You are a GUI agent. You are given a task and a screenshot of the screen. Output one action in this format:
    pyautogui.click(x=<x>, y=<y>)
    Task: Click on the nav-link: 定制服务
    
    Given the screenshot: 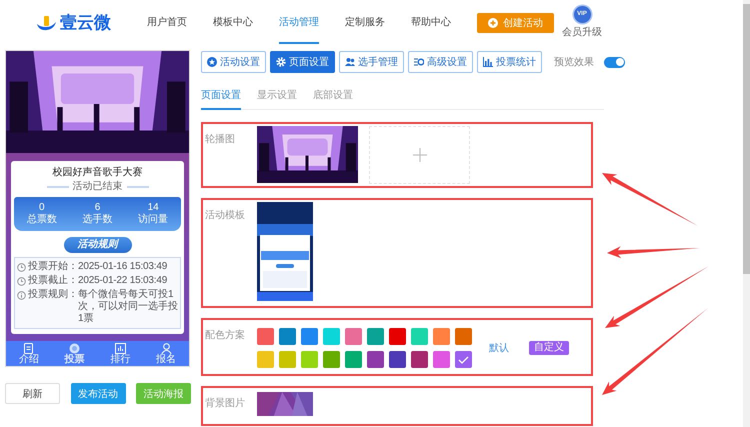 What is the action you would take?
    pyautogui.click(x=365, y=22)
    